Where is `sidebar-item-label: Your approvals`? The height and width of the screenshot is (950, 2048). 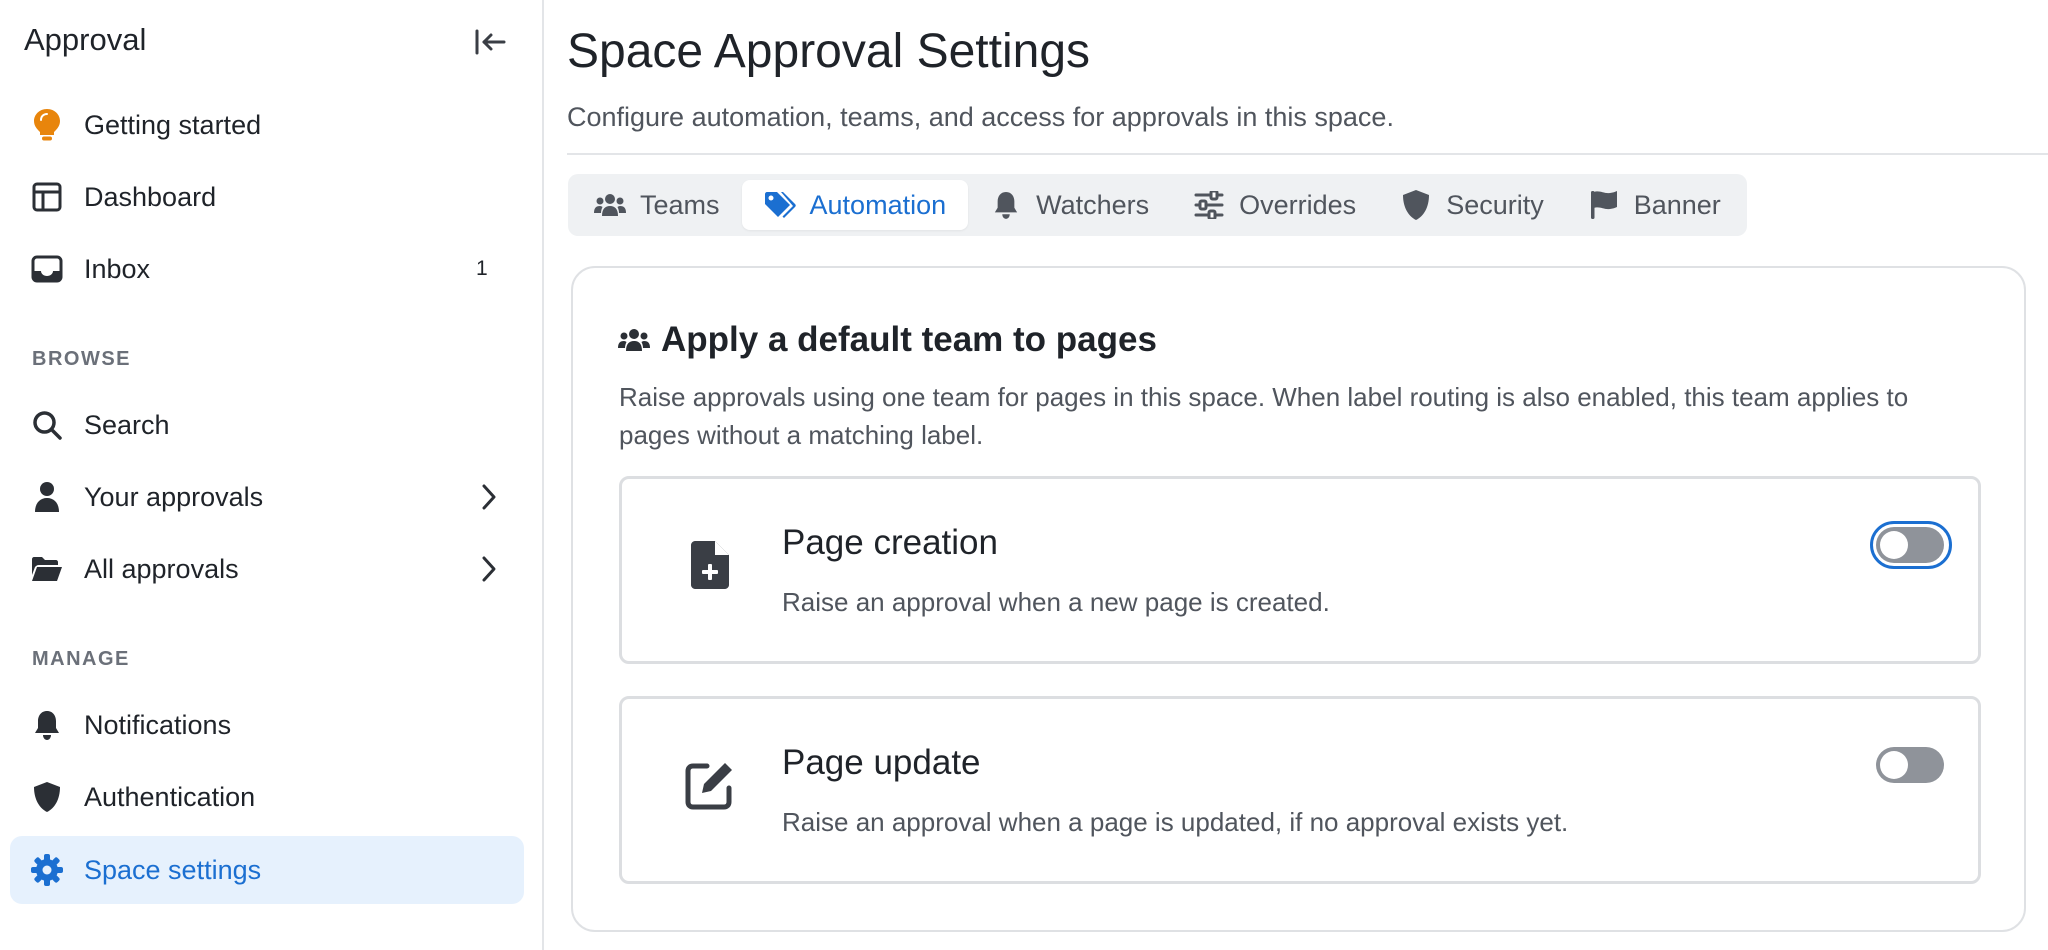 sidebar-item-label: Your approvals is located at coordinates (174, 496).